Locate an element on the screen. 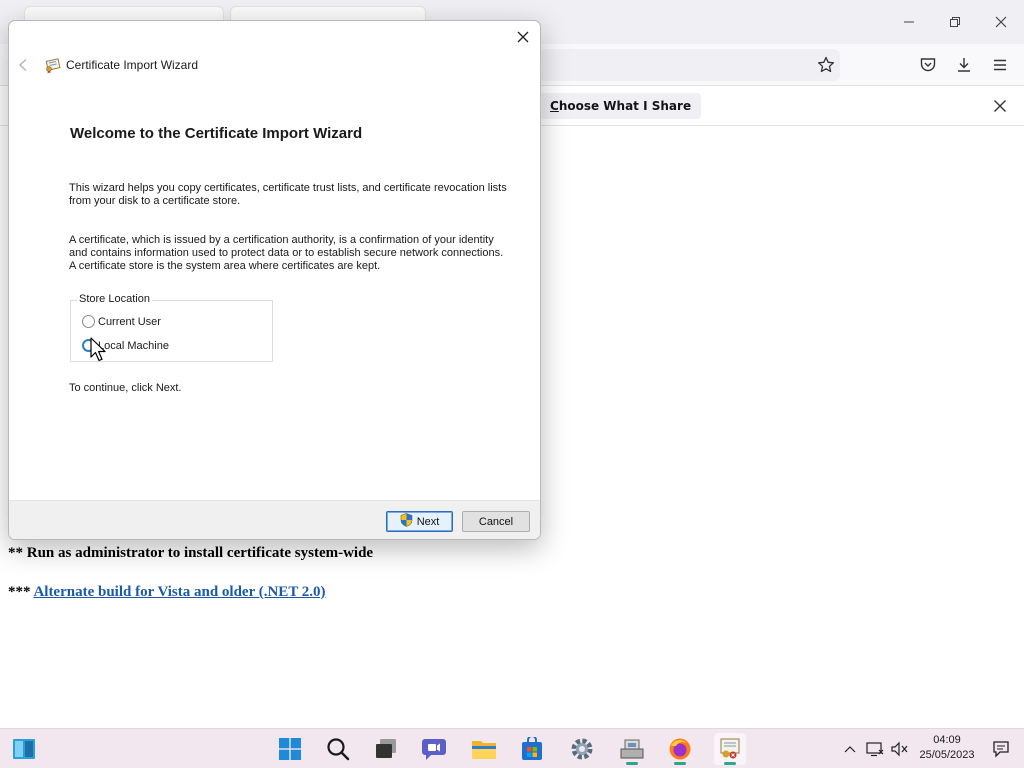 The width and height of the screenshot is (1024, 768). settings-gear-icon is located at coordinates (582, 749).